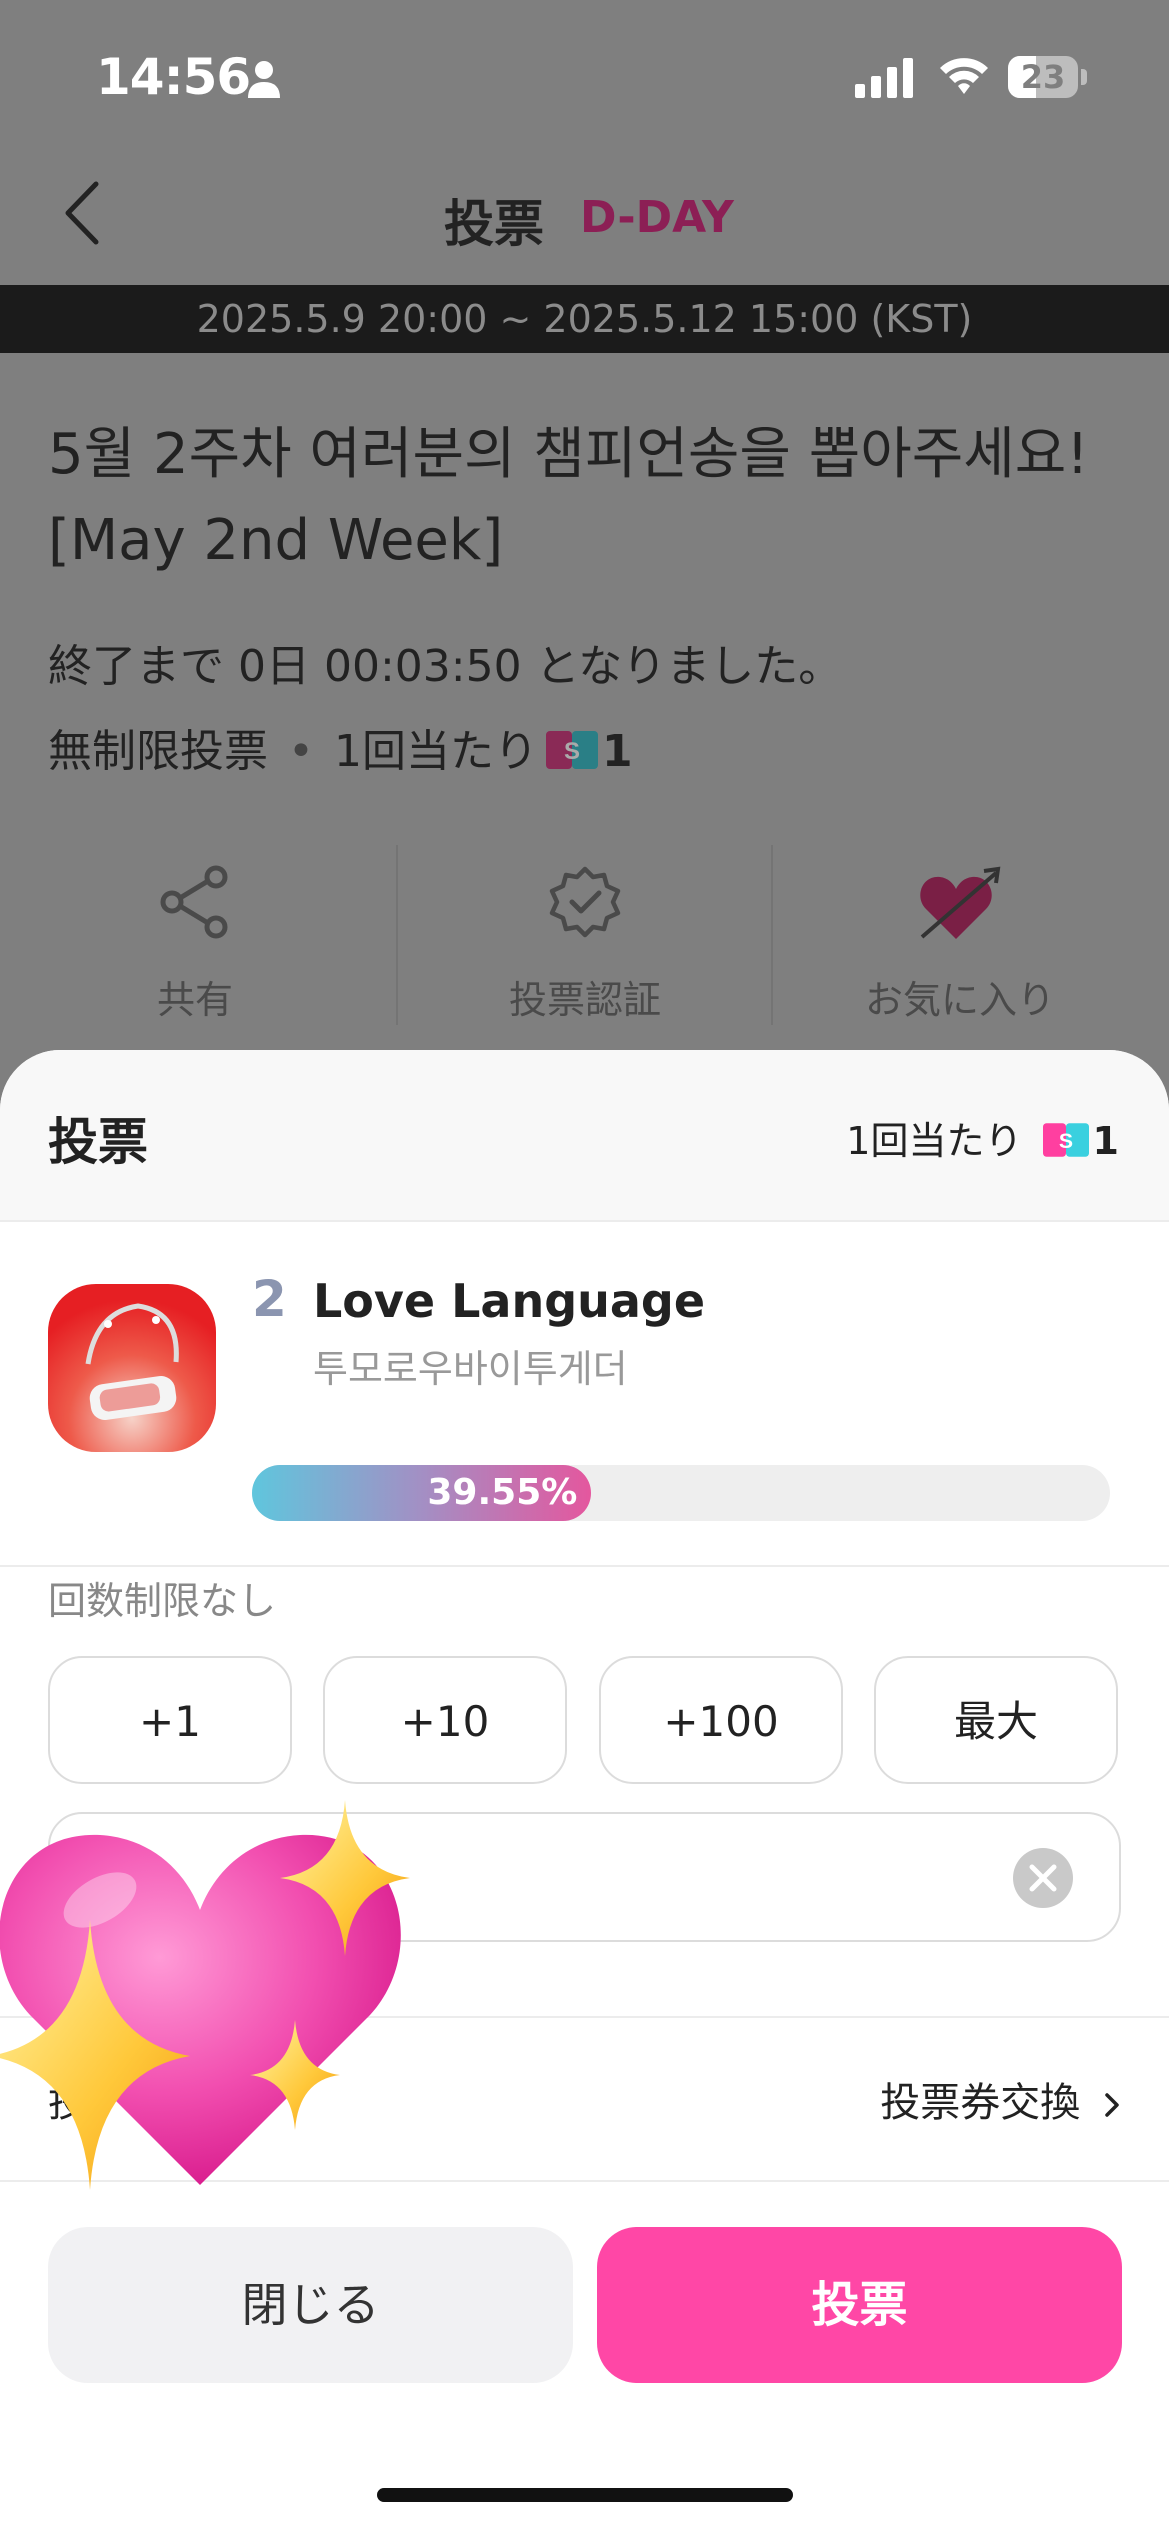 The image size is (1169, 2531). What do you see at coordinates (584, 1136) in the screenshot?
I see `sheet-header: 投票 1回当たり S 1` at bounding box center [584, 1136].